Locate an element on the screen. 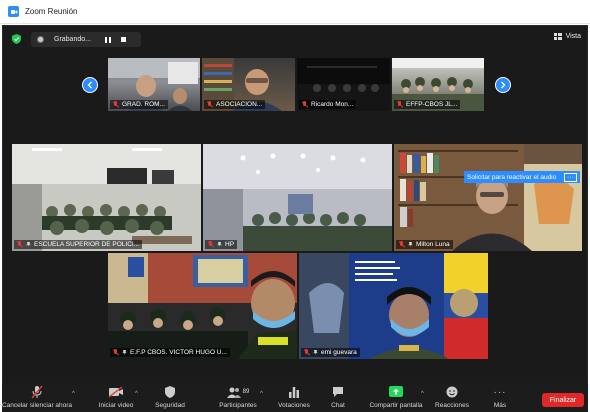 This screenshot has height=412, width=590. stop-recording-icon is located at coordinates (123, 39).